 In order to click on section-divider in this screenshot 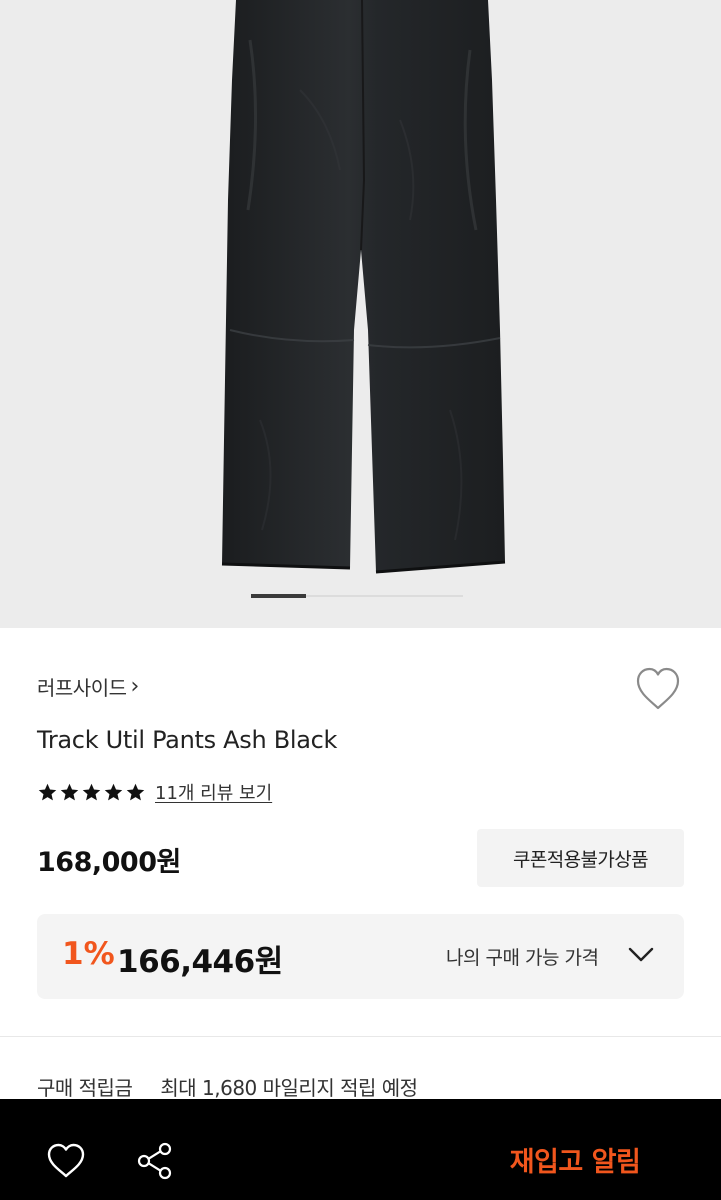, I will do `click(360, 1036)`.